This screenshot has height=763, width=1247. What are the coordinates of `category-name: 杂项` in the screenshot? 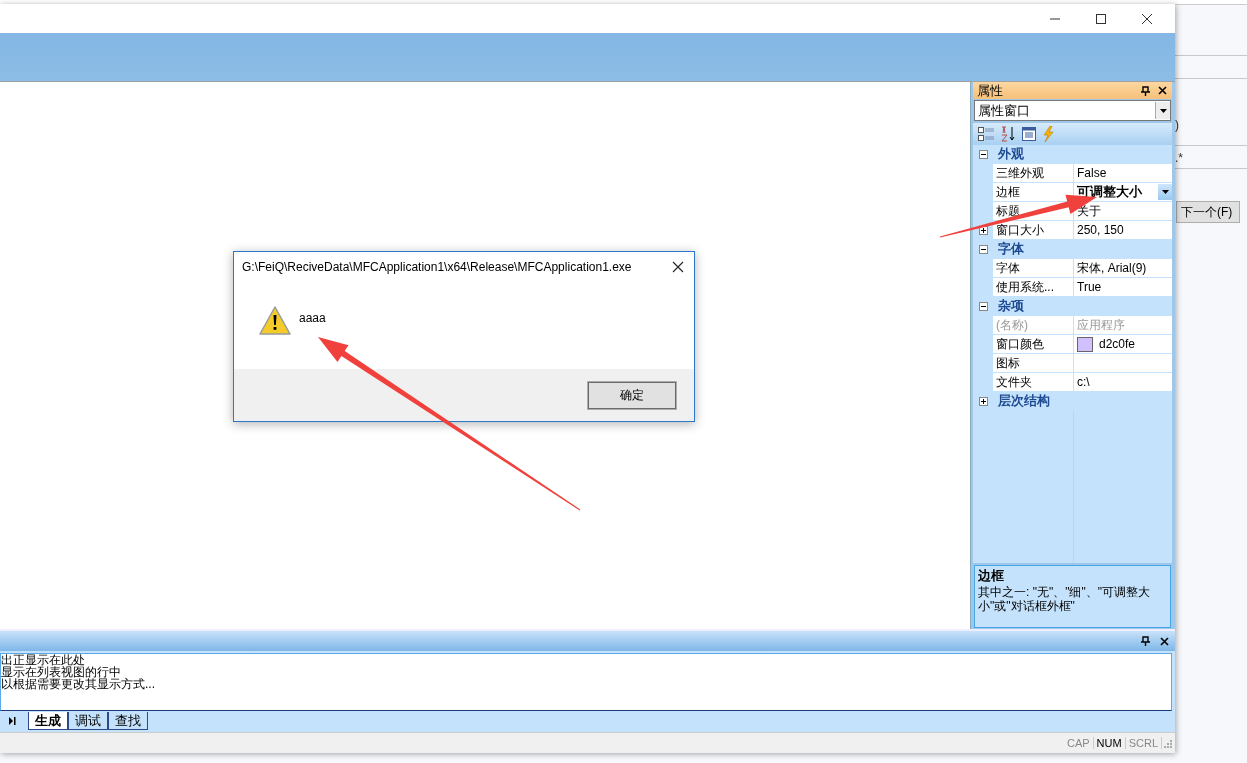 It's located at (1011, 306).